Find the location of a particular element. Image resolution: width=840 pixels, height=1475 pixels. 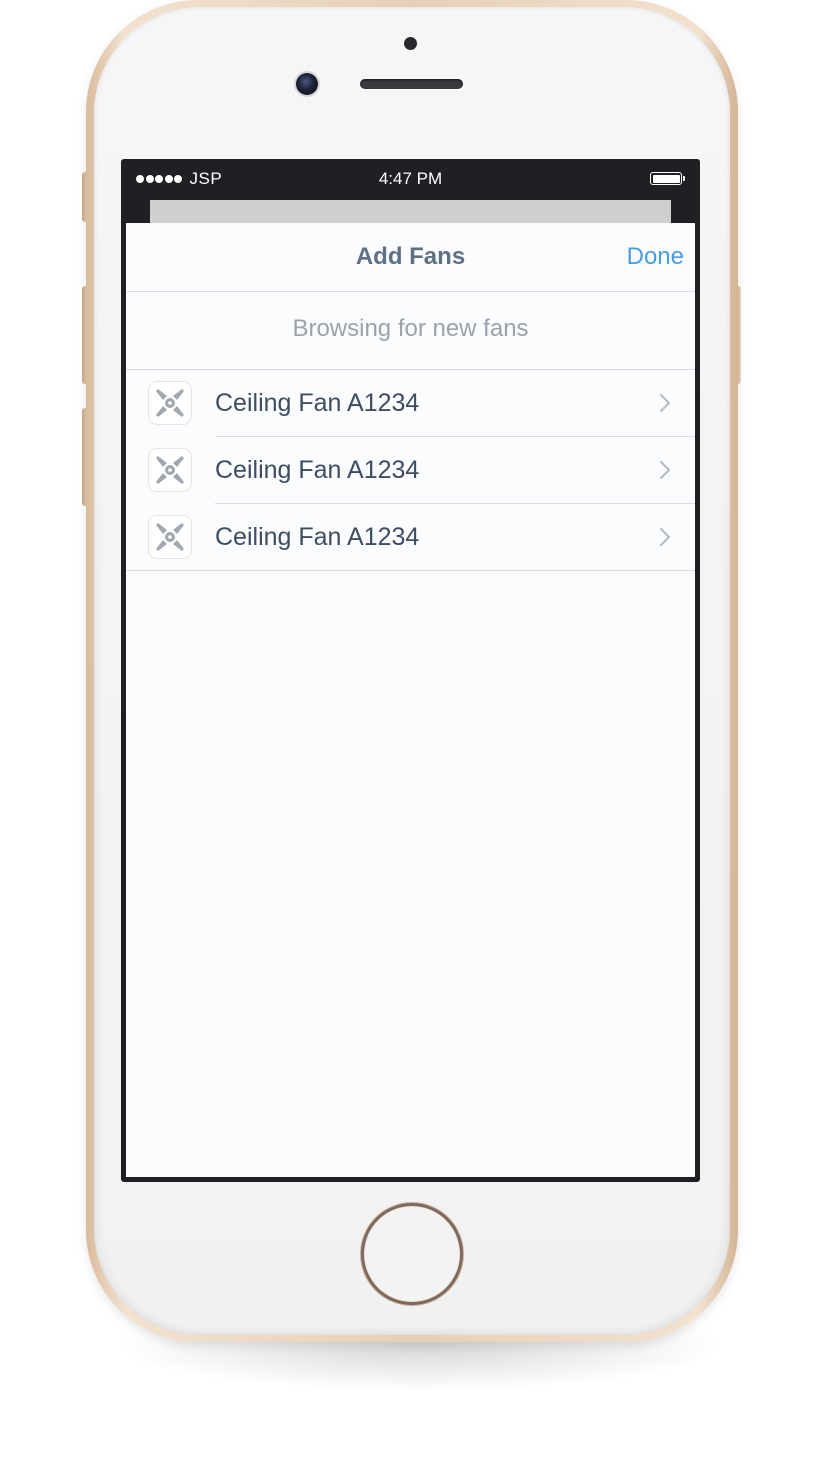

done-button: Done is located at coordinates (655, 257).